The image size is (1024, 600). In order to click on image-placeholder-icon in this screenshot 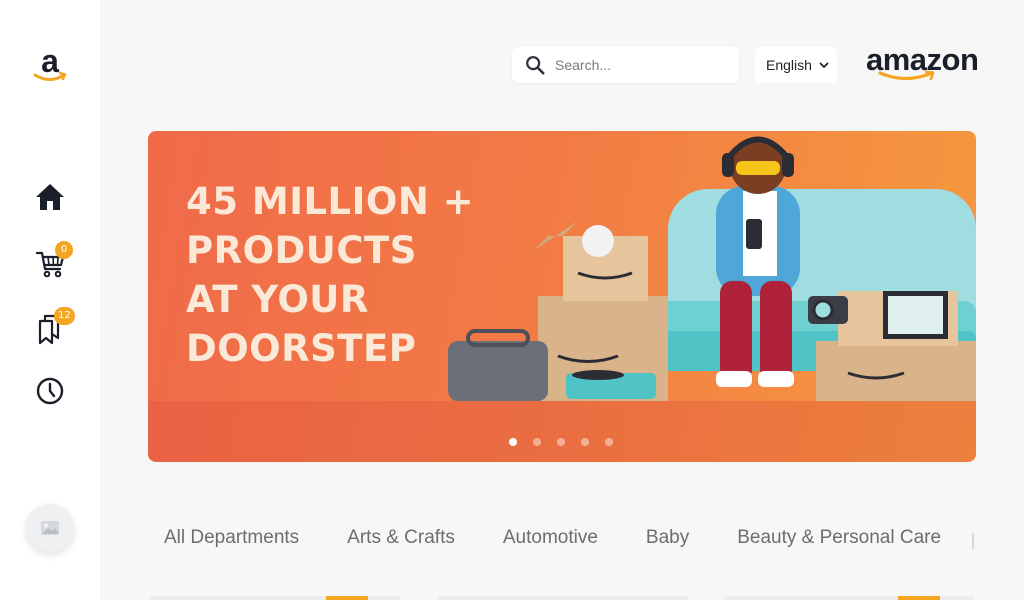, I will do `click(50, 528)`.